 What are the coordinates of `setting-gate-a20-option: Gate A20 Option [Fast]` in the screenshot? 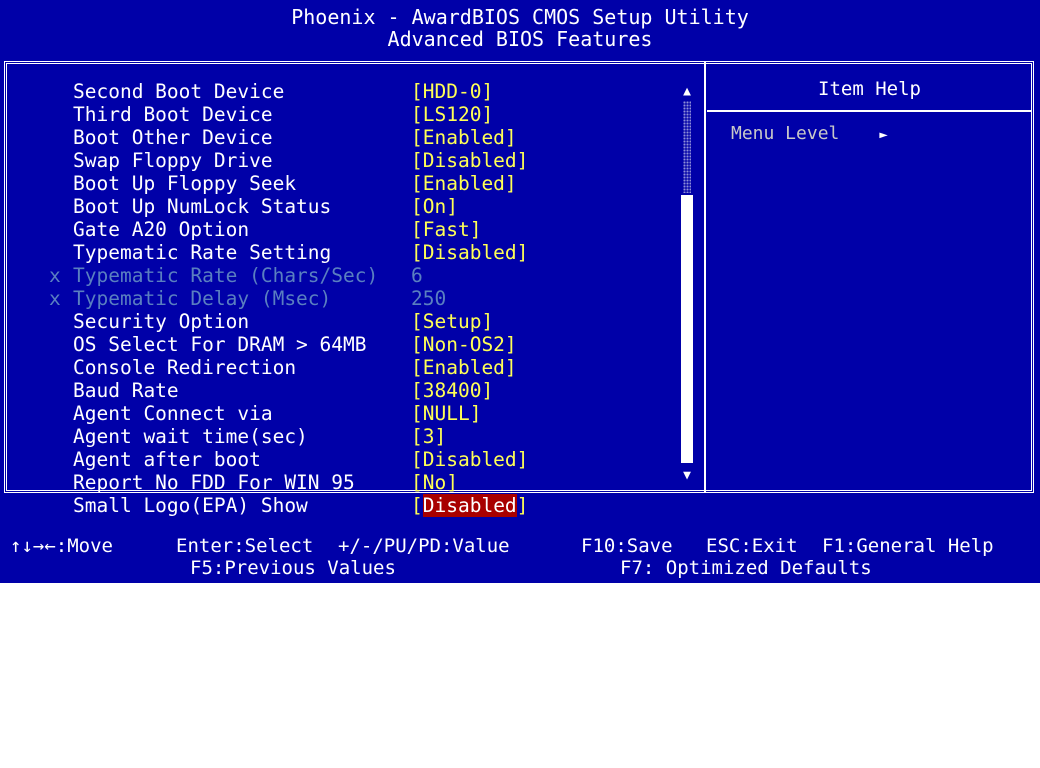 It's located at (350, 229).